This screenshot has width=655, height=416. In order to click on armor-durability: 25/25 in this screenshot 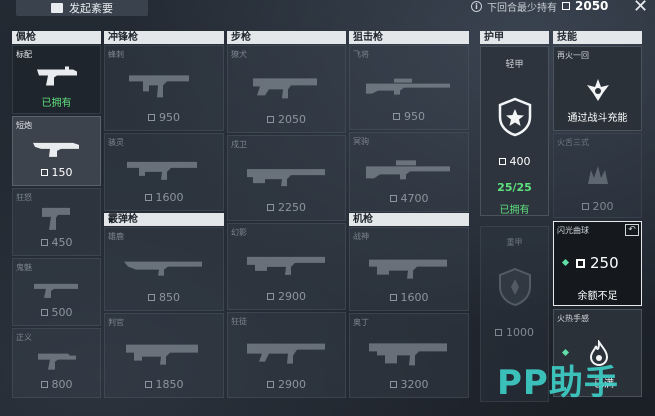, I will do `click(514, 187)`.